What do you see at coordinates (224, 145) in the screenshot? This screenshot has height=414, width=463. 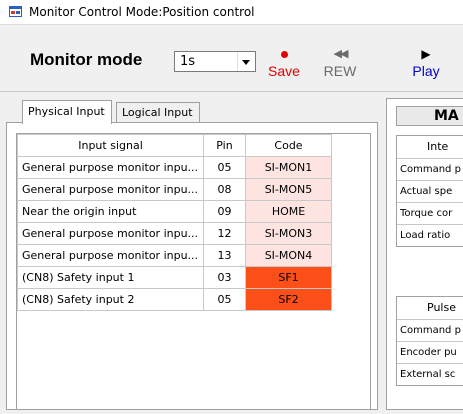 I see `header-pin: Pin` at bounding box center [224, 145].